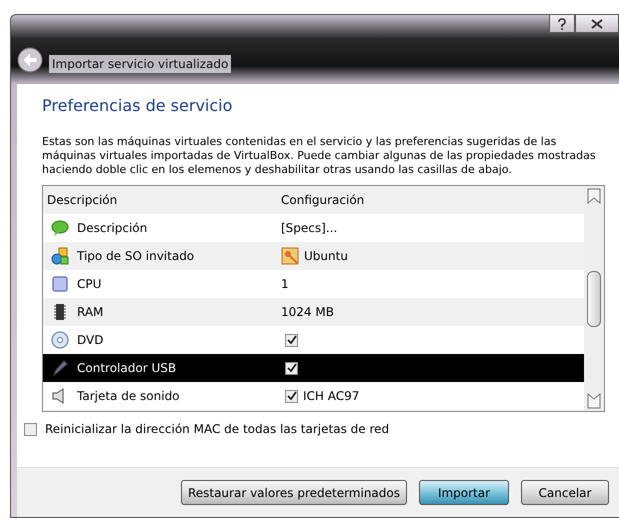 The width and height of the screenshot is (619, 518). What do you see at coordinates (90, 341) in the screenshot?
I see `table-cell-text: DVD` at bounding box center [90, 341].